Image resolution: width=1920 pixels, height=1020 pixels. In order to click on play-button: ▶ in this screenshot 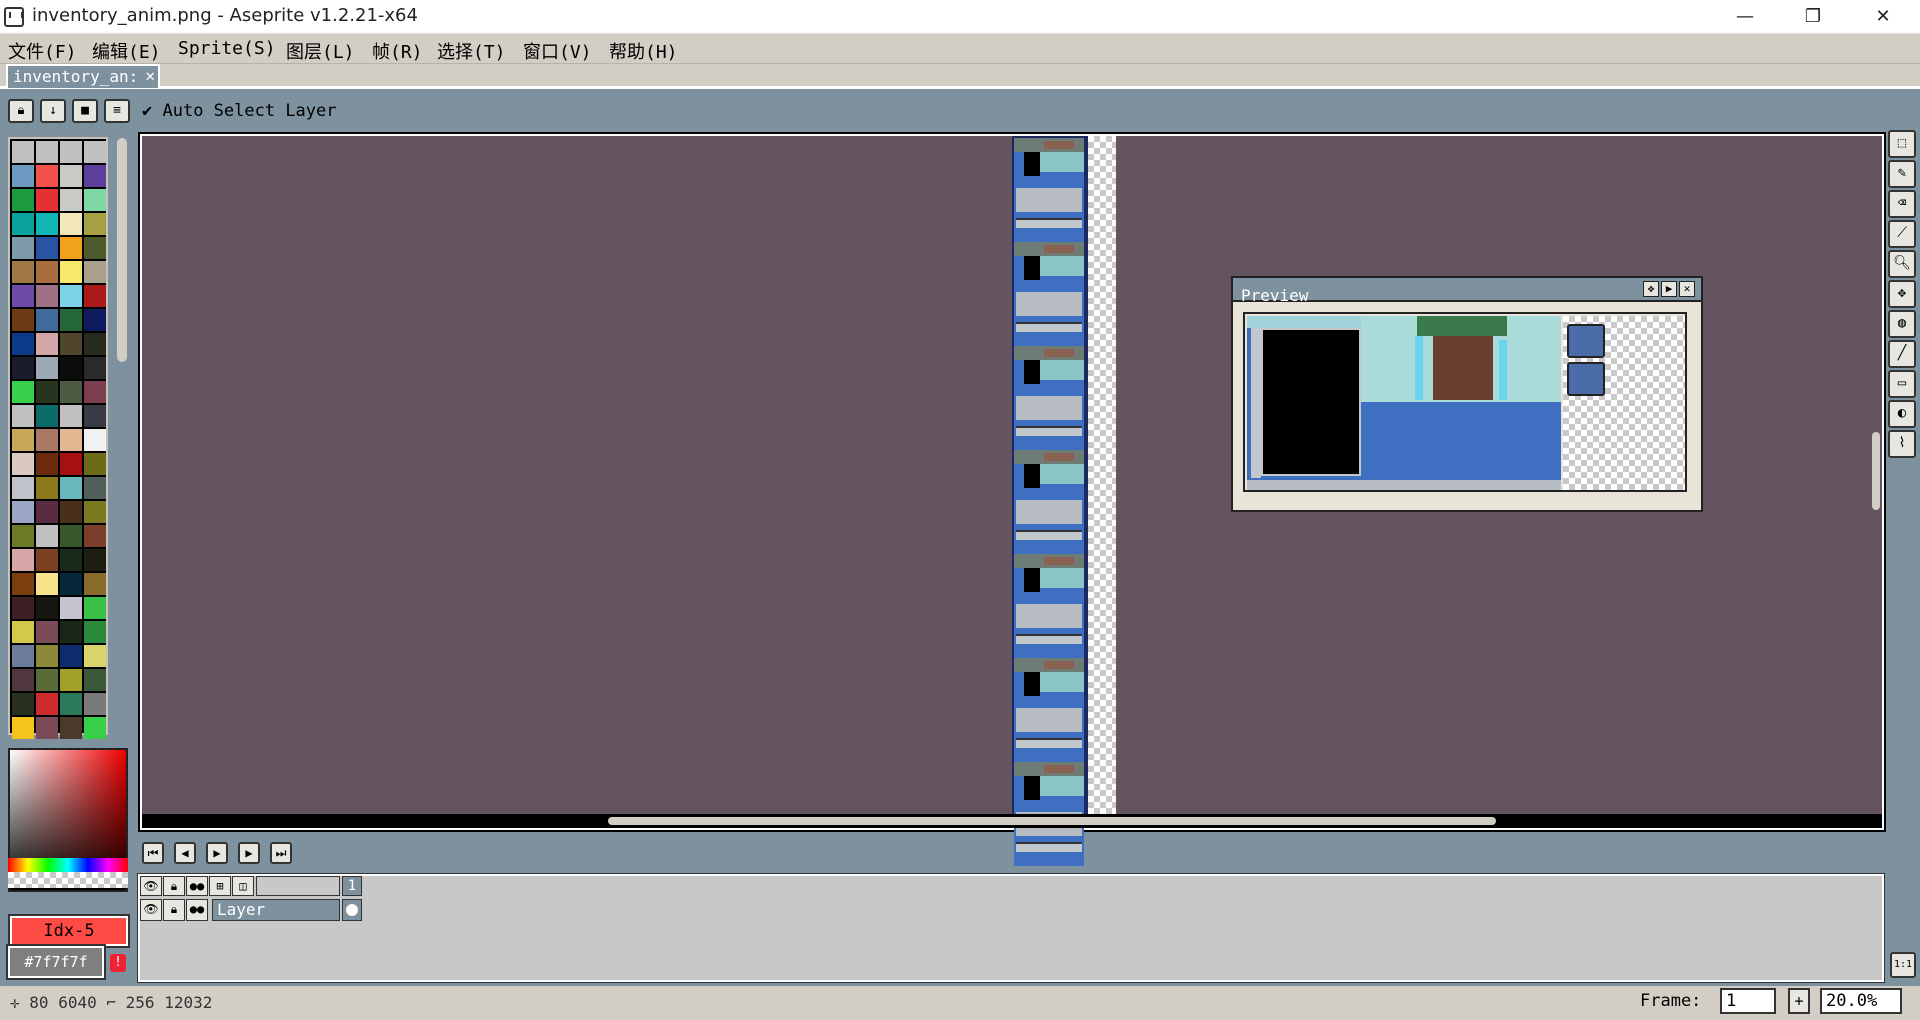, I will do `click(217, 853)`.